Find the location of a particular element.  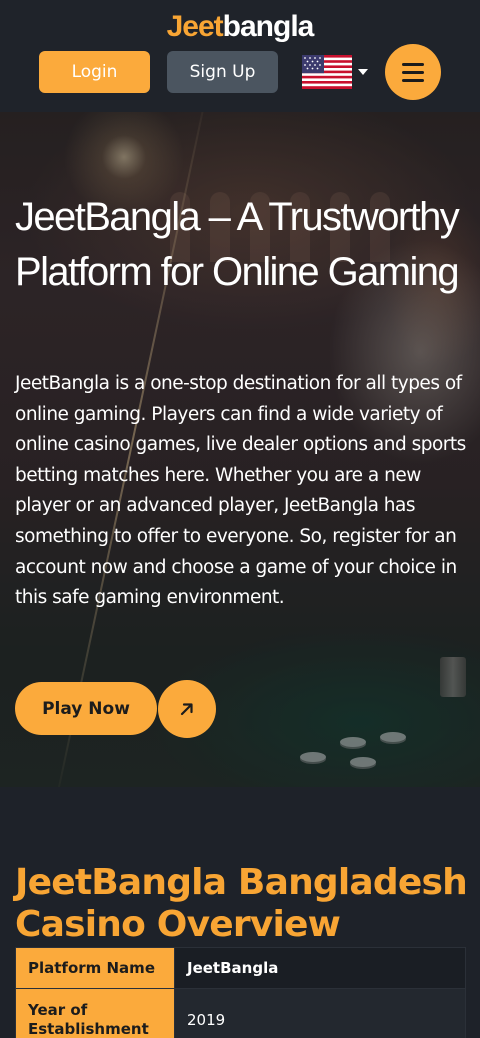

hamburger-menu-icon is located at coordinates (413, 72).